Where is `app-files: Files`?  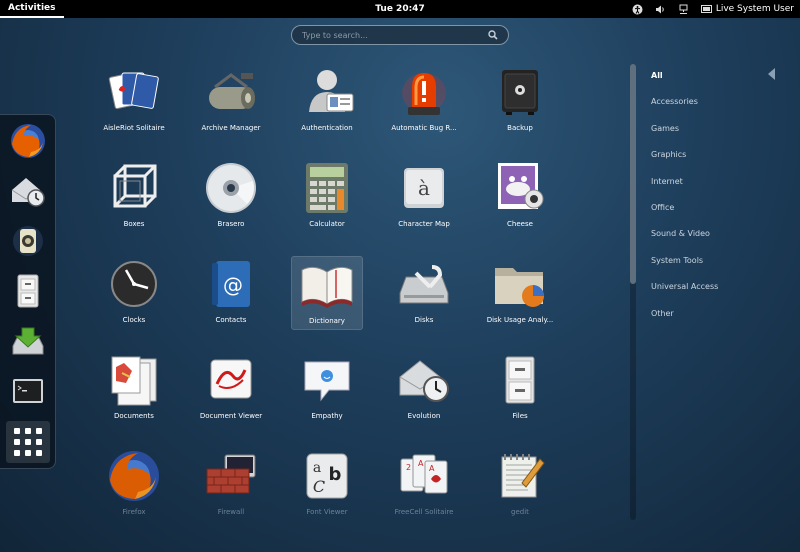
app-files: Files is located at coordinates (520, 389).